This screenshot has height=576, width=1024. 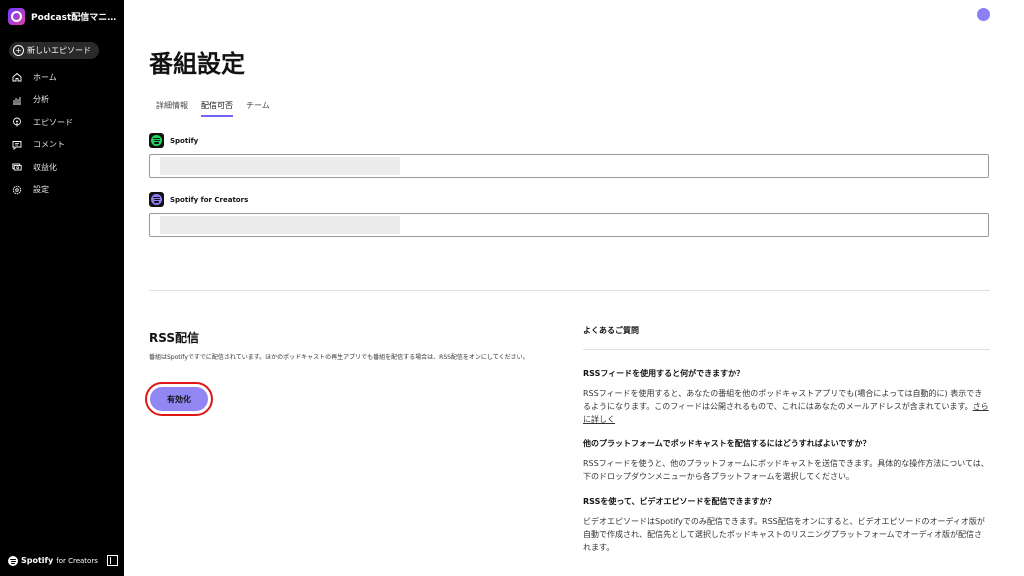 What do you see at coordinates (156, 199) in the screenshot?
I see `spotify-for-creators-icon` at bounding box center [156, 199].